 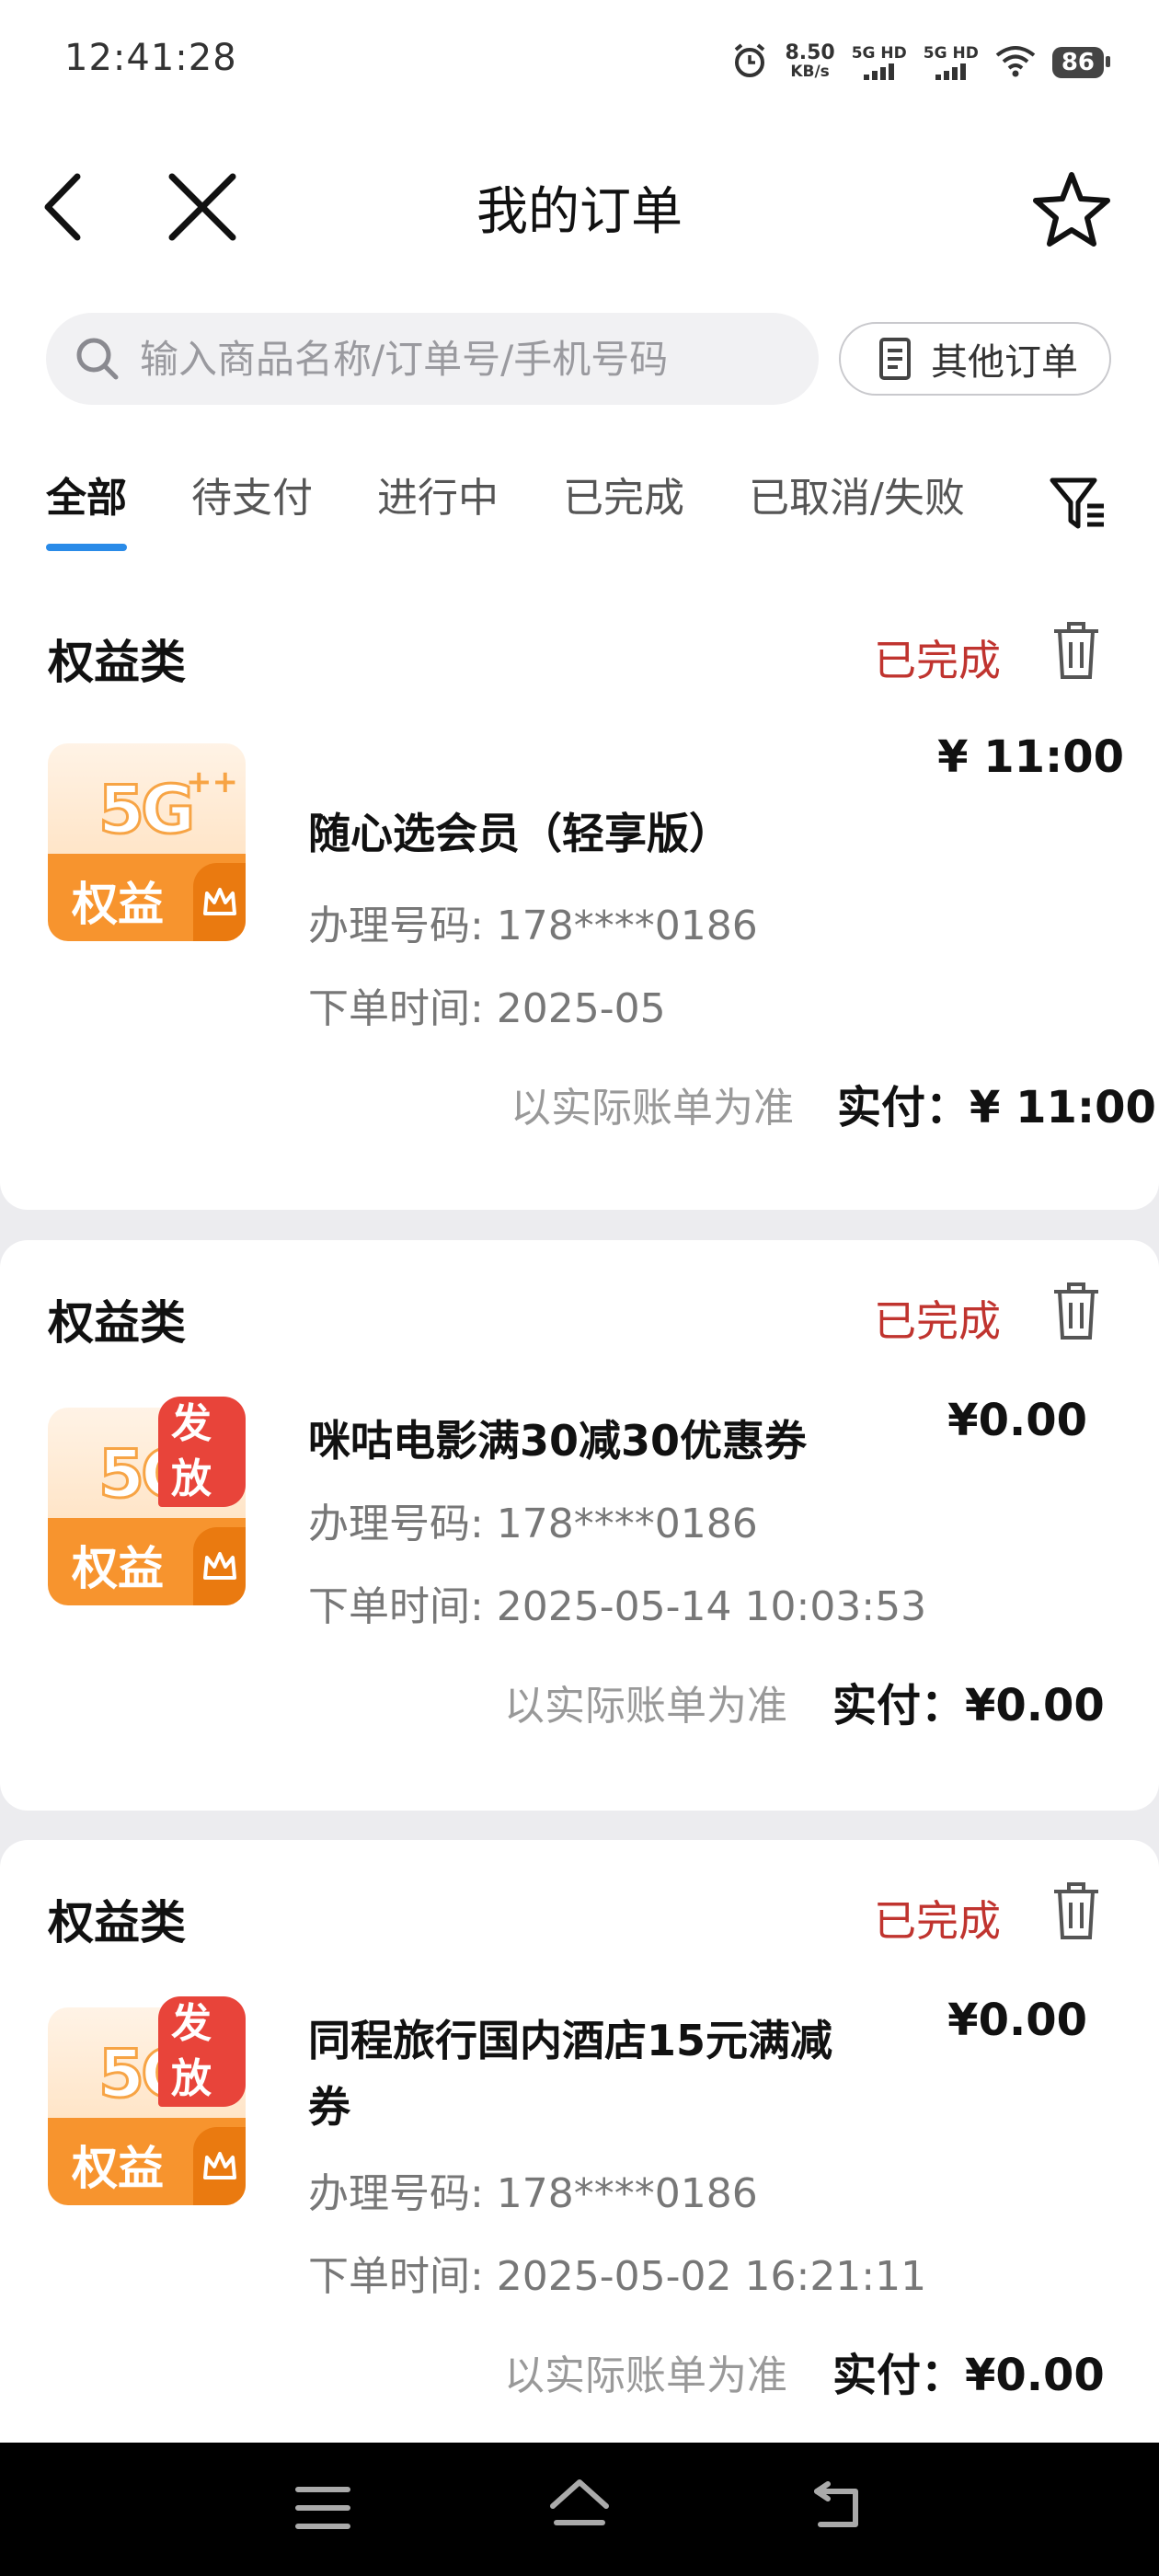 What do you see at coordinates (579, 2502) in the screenshot?
I see `home-icon` at bounding box center [579, 2502].